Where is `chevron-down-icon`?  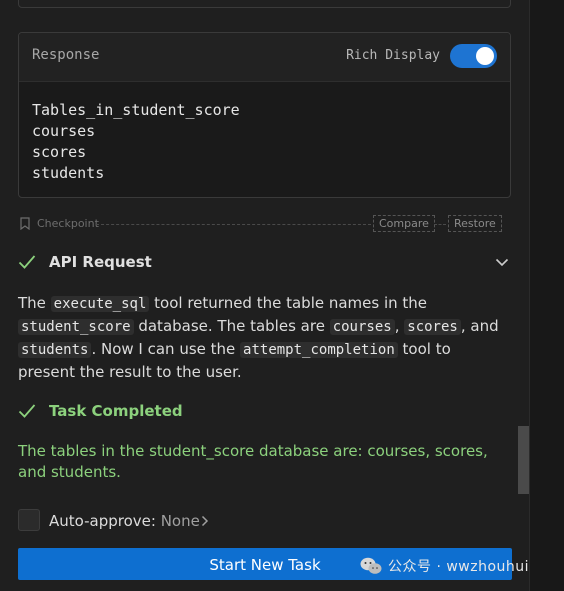
chevron-down-icon is located at coordinates (502, 262).